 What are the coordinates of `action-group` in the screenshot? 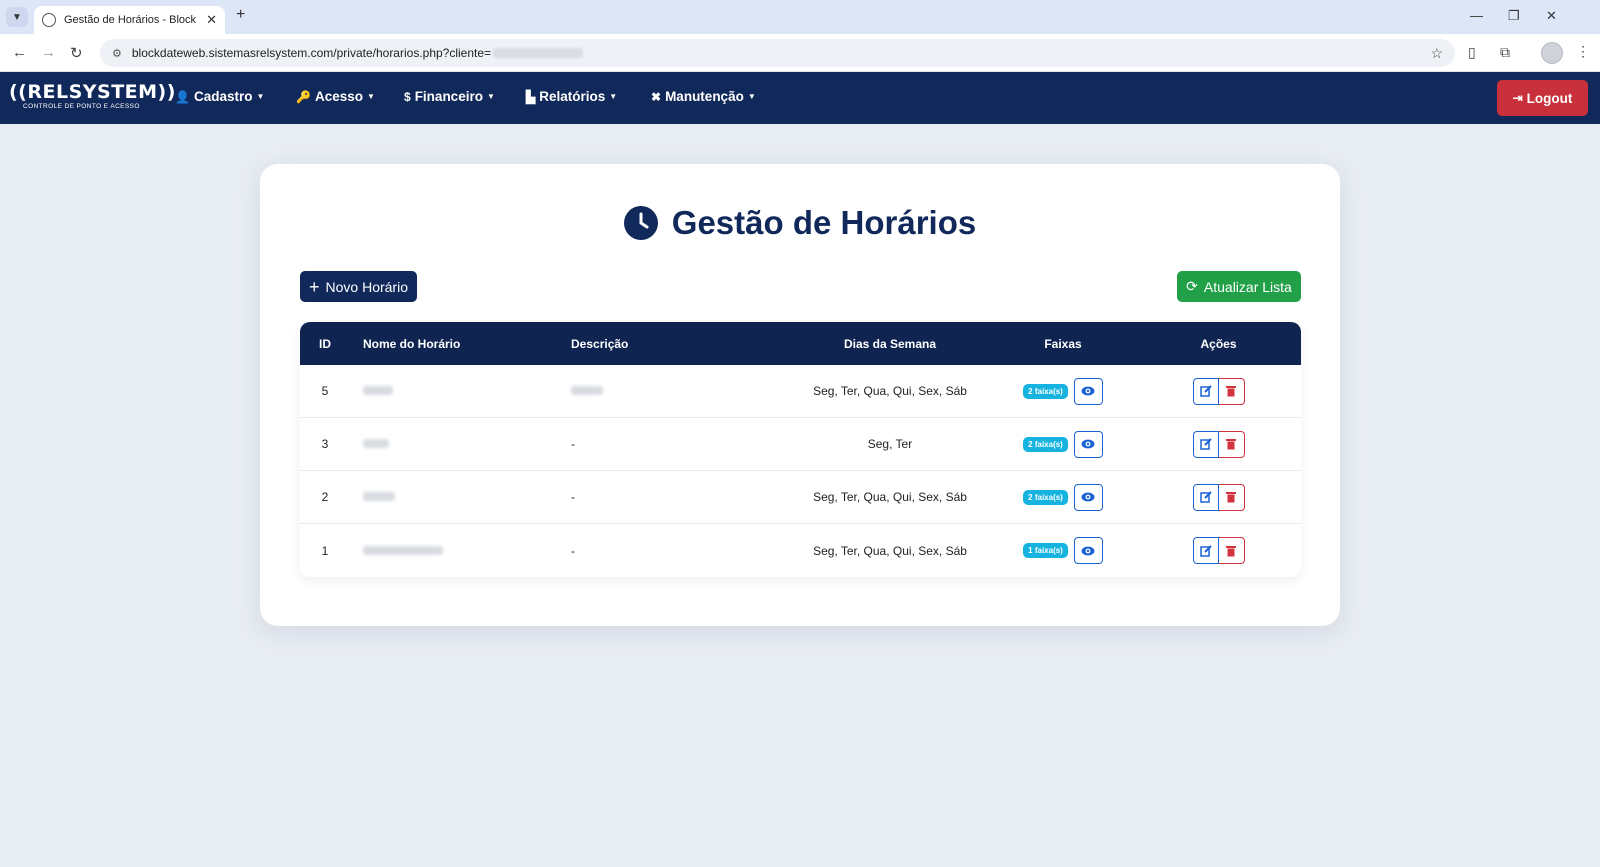 It's located at (1218, 497).